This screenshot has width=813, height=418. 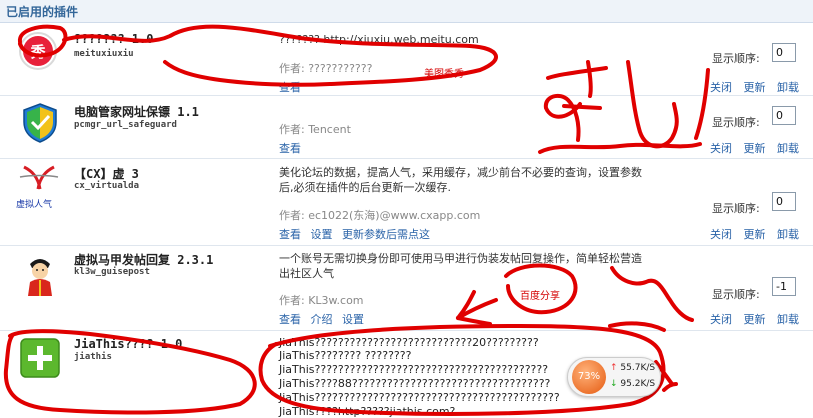 I want to click on section-header: 已启用的插件, so click(x=406, y=11).